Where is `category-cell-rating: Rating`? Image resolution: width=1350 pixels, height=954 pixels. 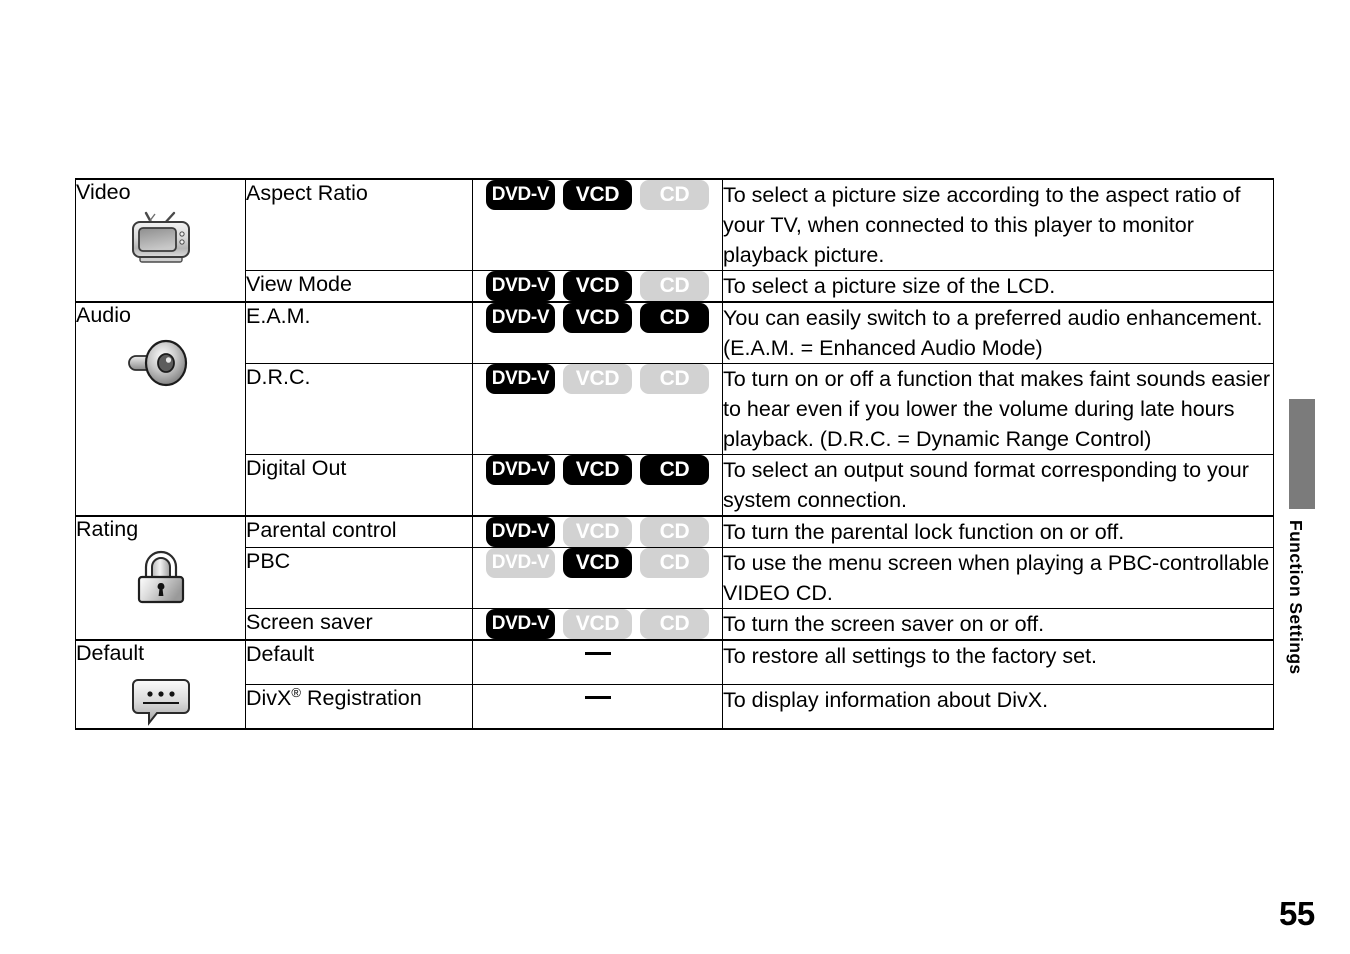
category-cell-rating: Rating is located at coordinates (160, 578).